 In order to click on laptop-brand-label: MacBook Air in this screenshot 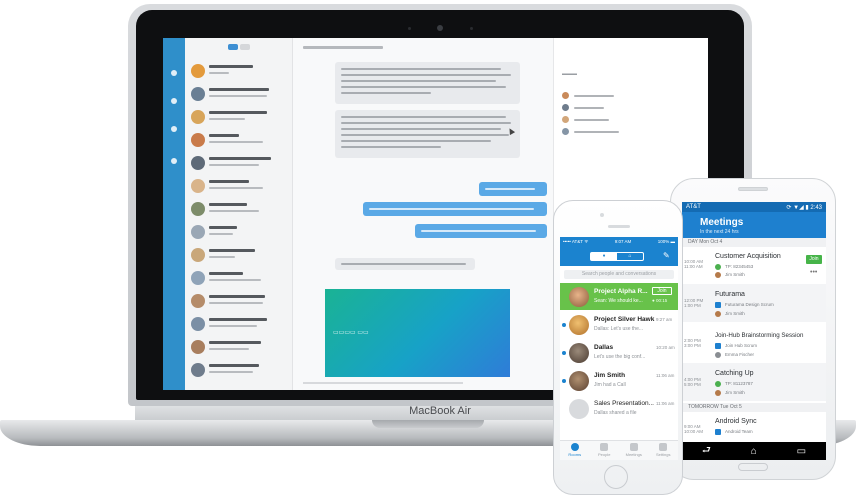, I will do `click(440, 411)`.